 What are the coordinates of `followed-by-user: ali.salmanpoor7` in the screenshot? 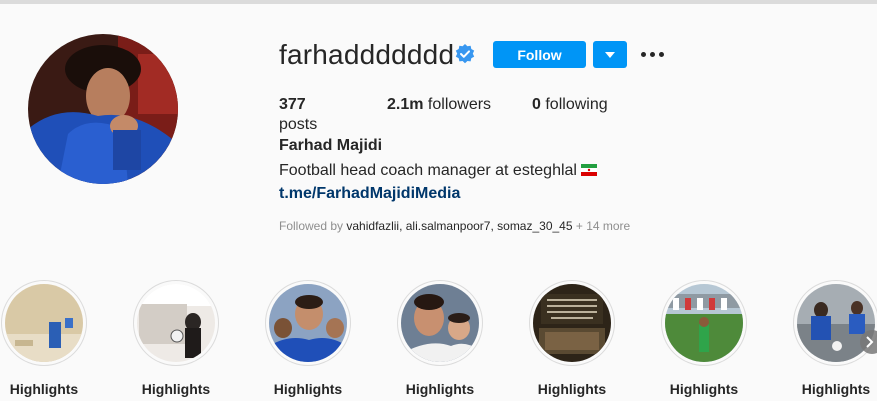 It's located at (448, 226).